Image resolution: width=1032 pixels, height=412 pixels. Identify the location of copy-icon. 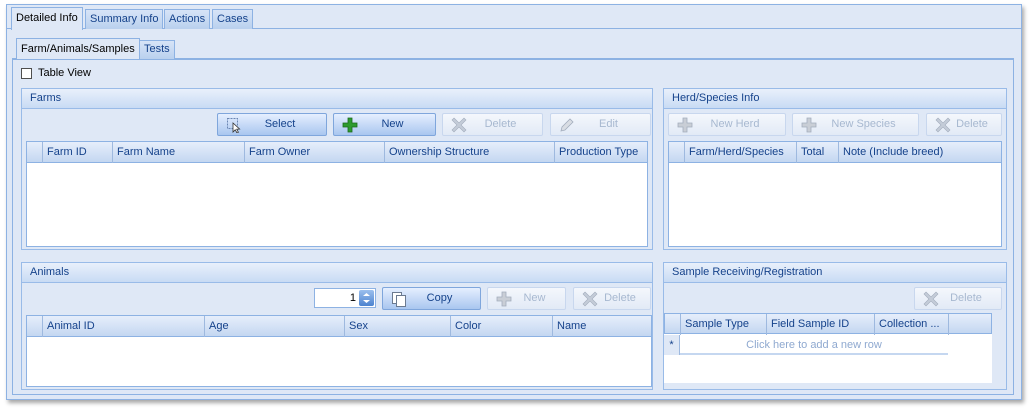
(399, 299).